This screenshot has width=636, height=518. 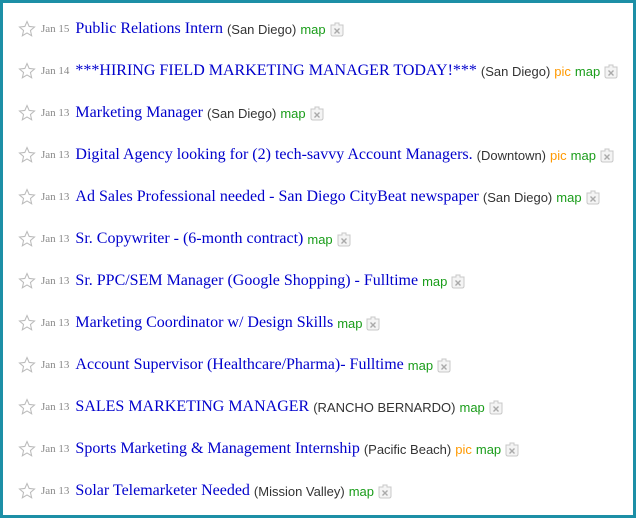 I want to click on listing-title-link: Sports Marketing & Management Internship, so click(x=217, y=449).